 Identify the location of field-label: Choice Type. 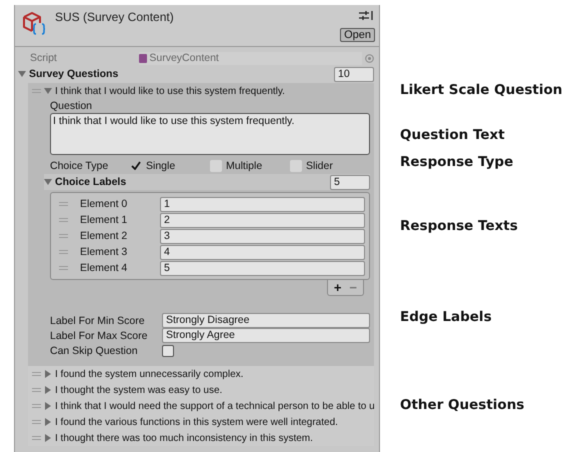
(80, 166).